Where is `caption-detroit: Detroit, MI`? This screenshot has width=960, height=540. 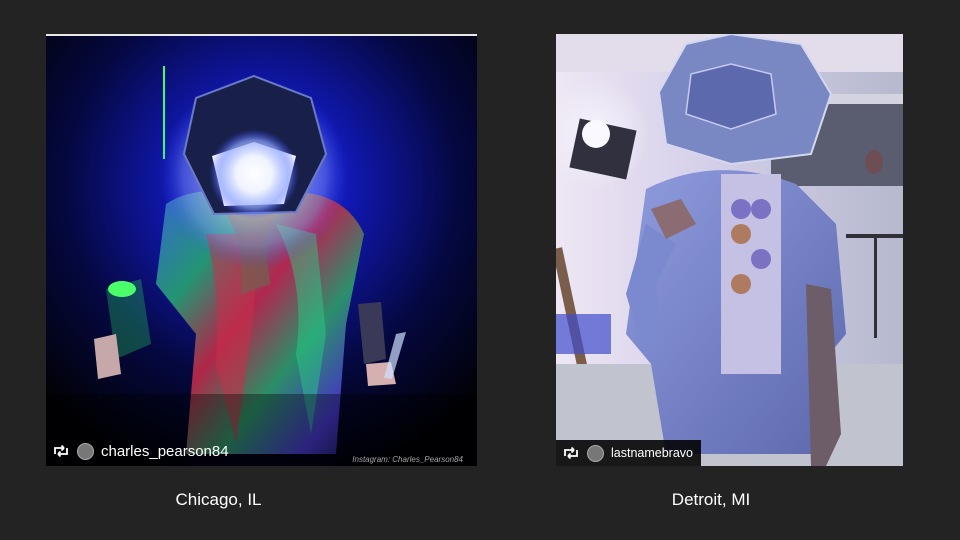
caption-detroit: Detroit, MI is located at coordinates (711, 499).